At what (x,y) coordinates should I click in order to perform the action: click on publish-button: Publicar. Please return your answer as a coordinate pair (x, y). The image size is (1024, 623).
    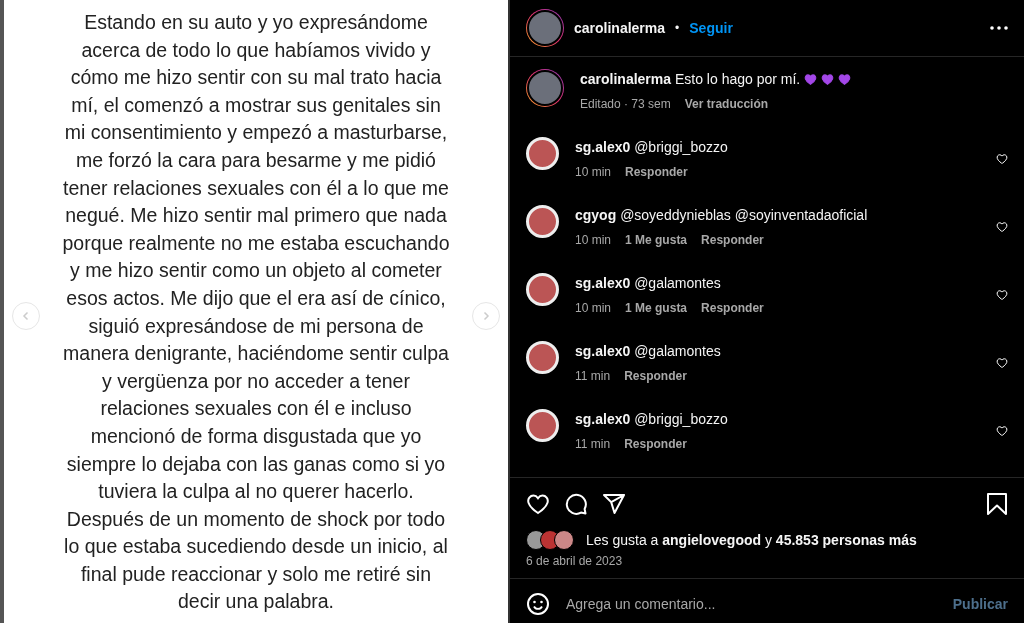
    Looking at the image, I should click on (980, 604).